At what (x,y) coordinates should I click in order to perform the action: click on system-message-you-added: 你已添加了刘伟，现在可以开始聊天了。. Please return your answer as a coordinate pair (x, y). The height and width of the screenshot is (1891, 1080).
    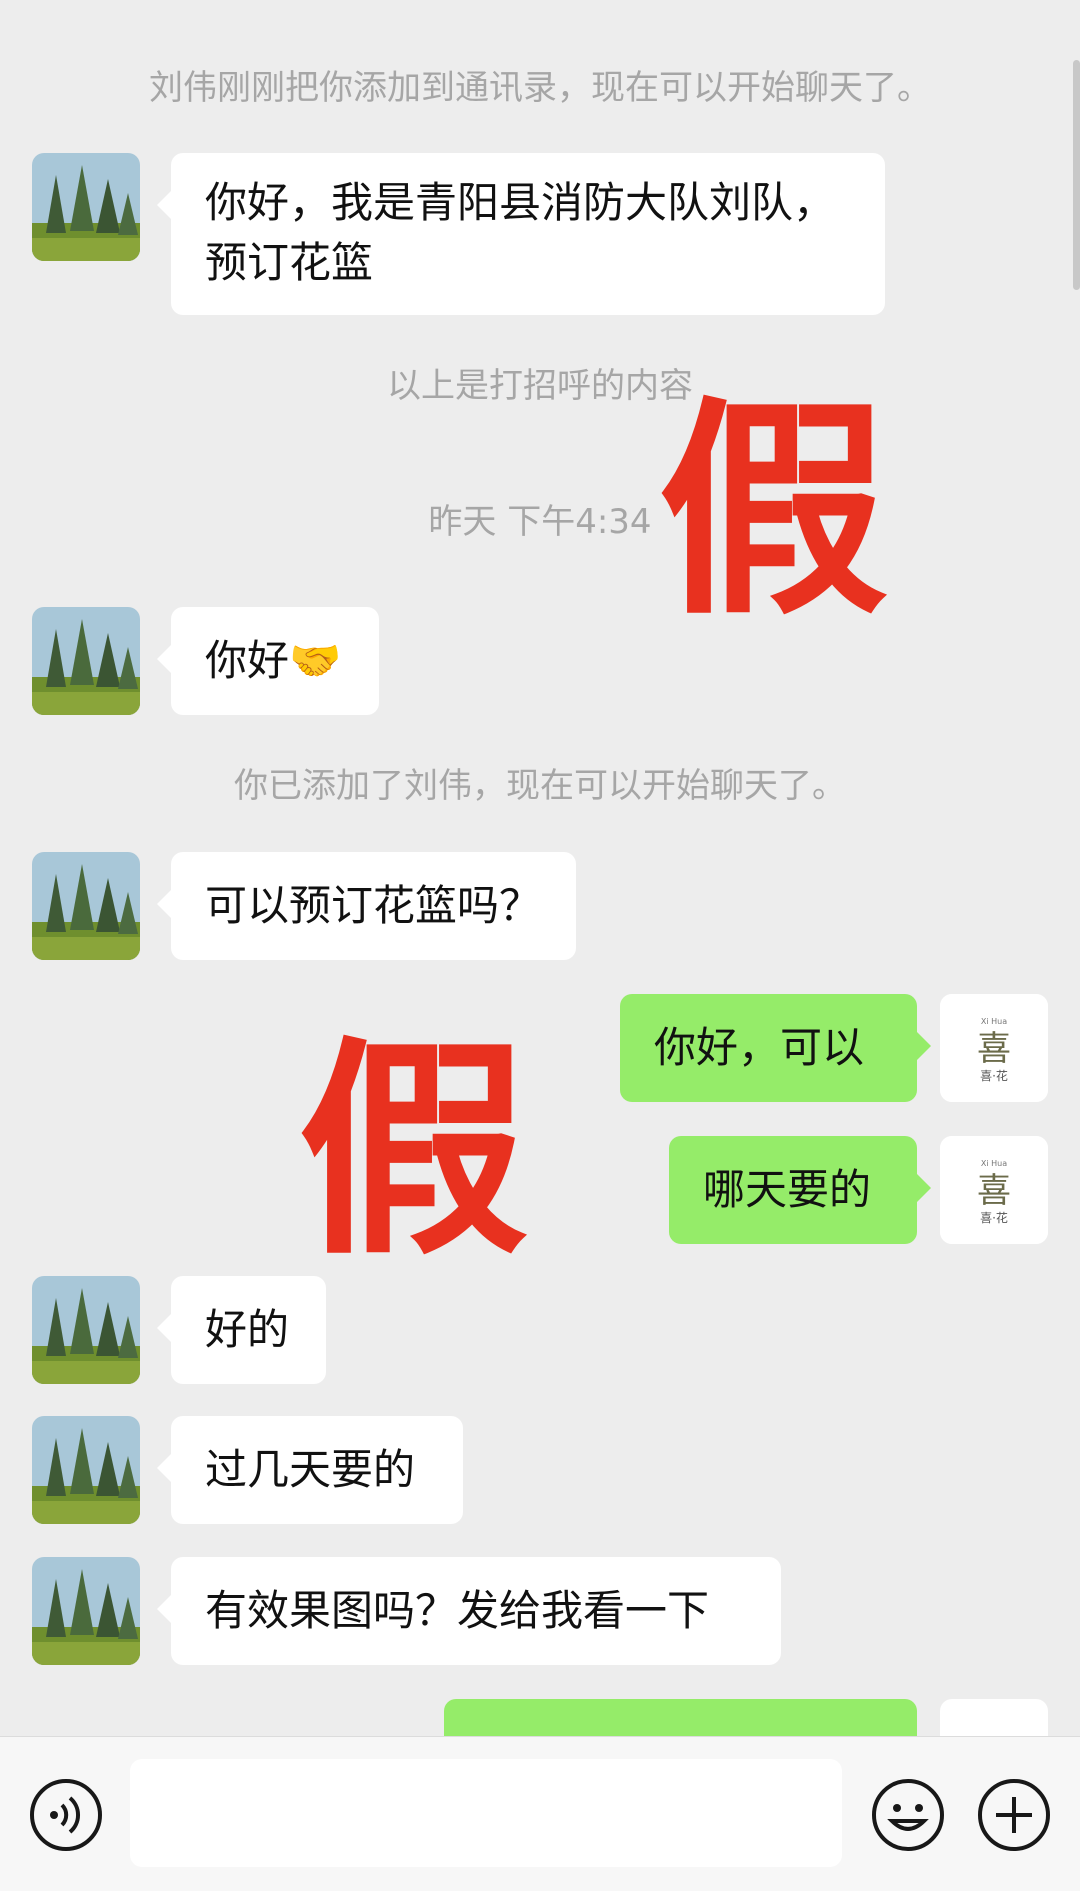
    Looking at the image, I should click on (540, 786).